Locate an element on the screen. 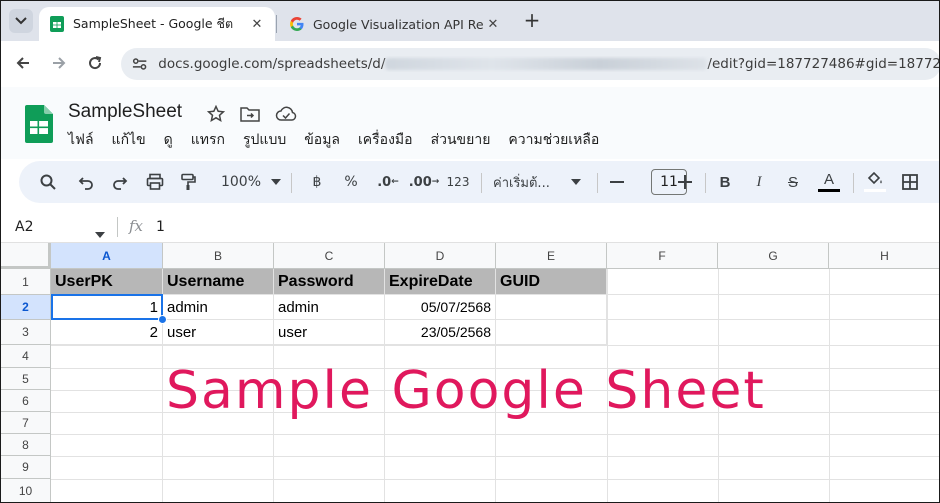 This screenshot has height=503, width=940. increase-font-size-button is located at coordinates (685, 182).